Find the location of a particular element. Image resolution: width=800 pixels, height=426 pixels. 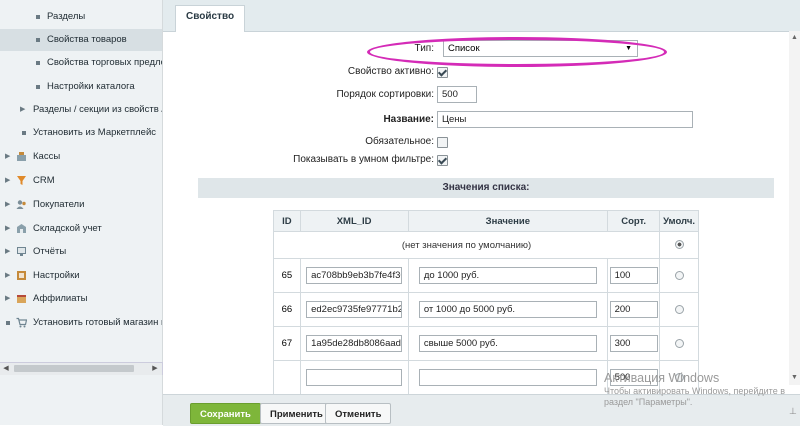

scroll-down-icon: ▼ is located at coordinates (794, 378).